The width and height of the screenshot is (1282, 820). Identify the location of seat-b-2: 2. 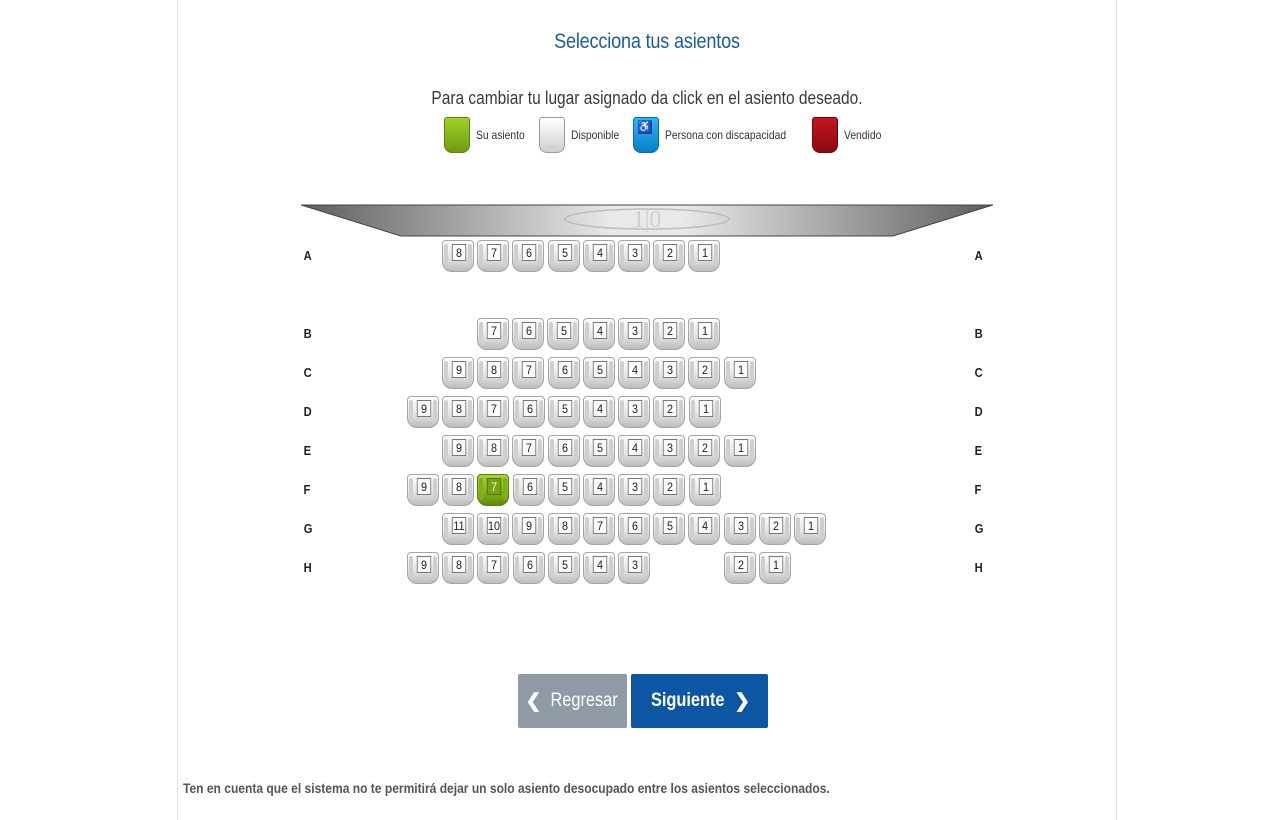
(669, 334).